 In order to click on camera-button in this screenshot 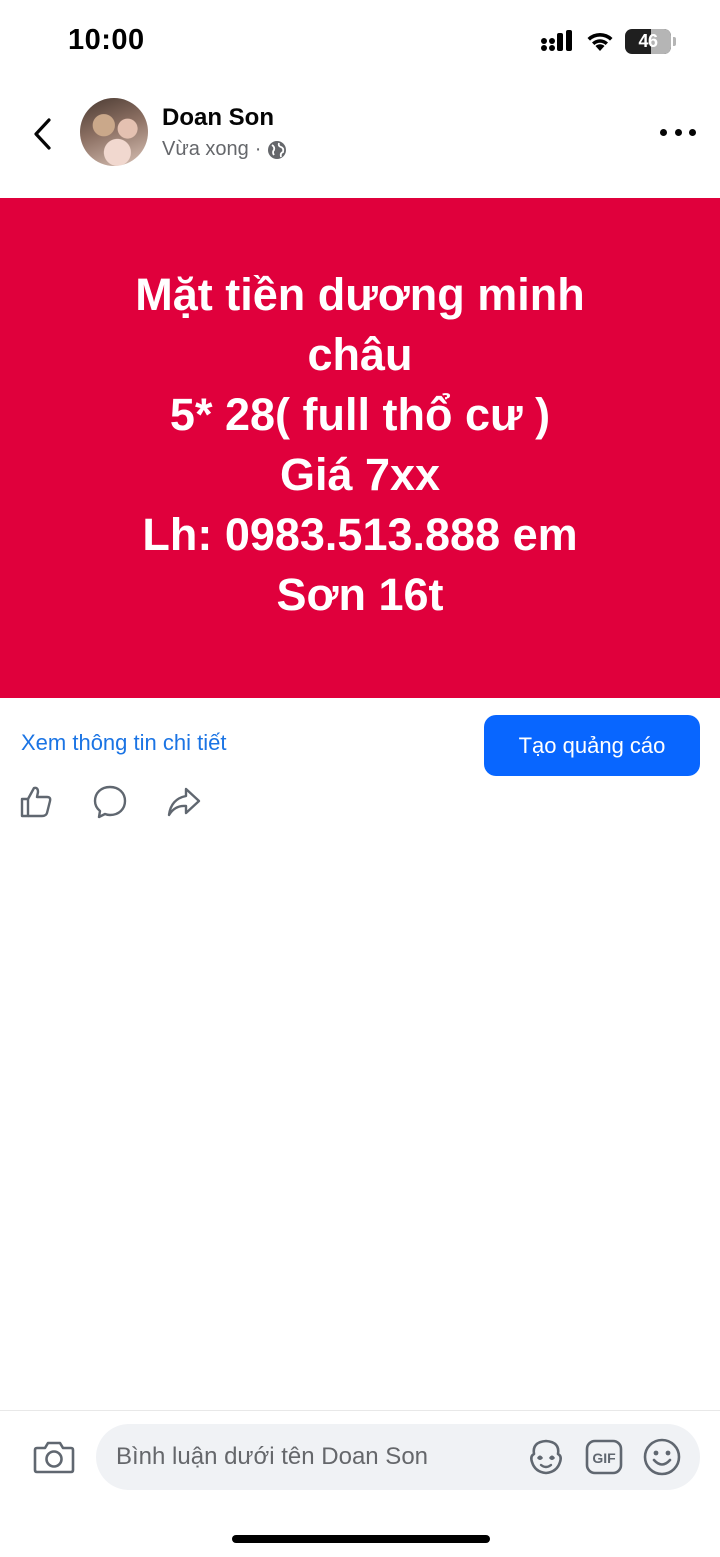, I will do `click(54, 1457)`.